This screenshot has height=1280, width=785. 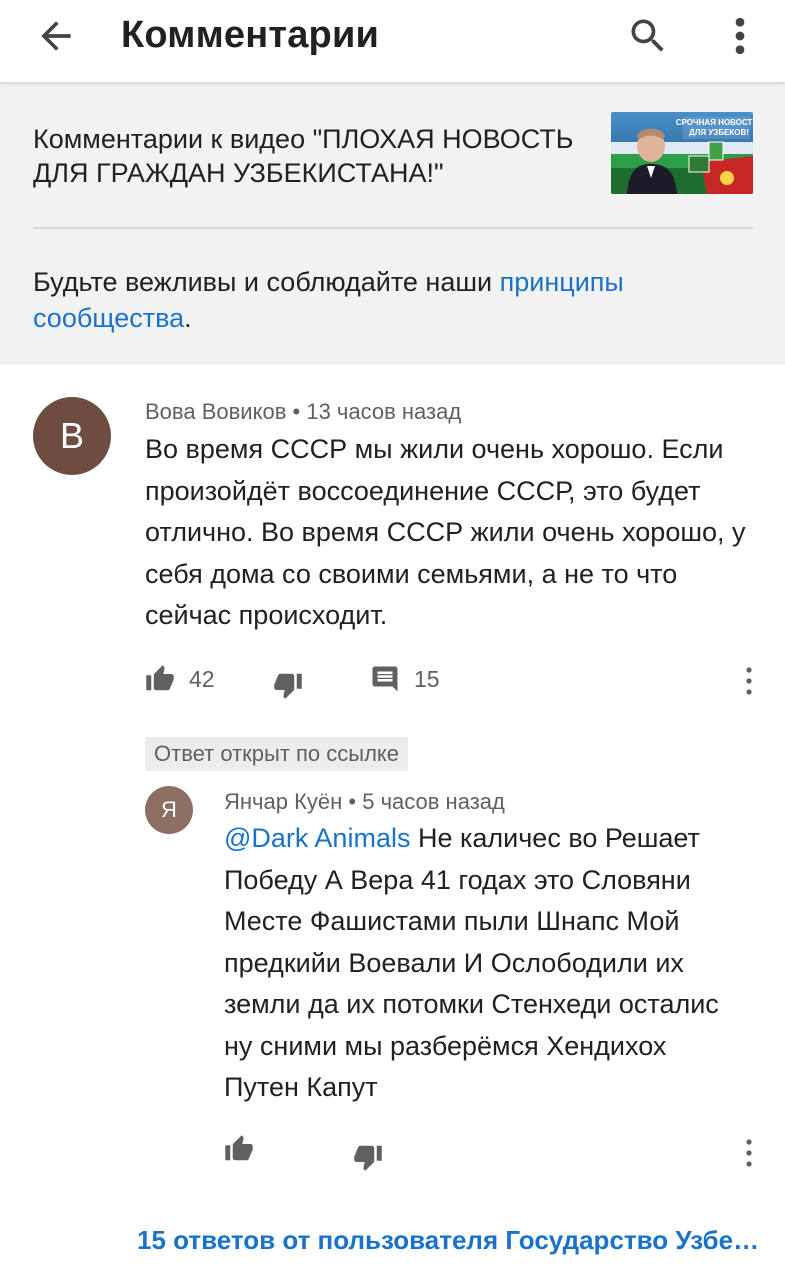 What do you see at coordinates (682, 153) in the screenshot?
I see `video-thumbnail: СРОЧНАЯ НОВОСТЬ ДЛЯ УЗБЕКОВ!` at bounding box center [682, 153].